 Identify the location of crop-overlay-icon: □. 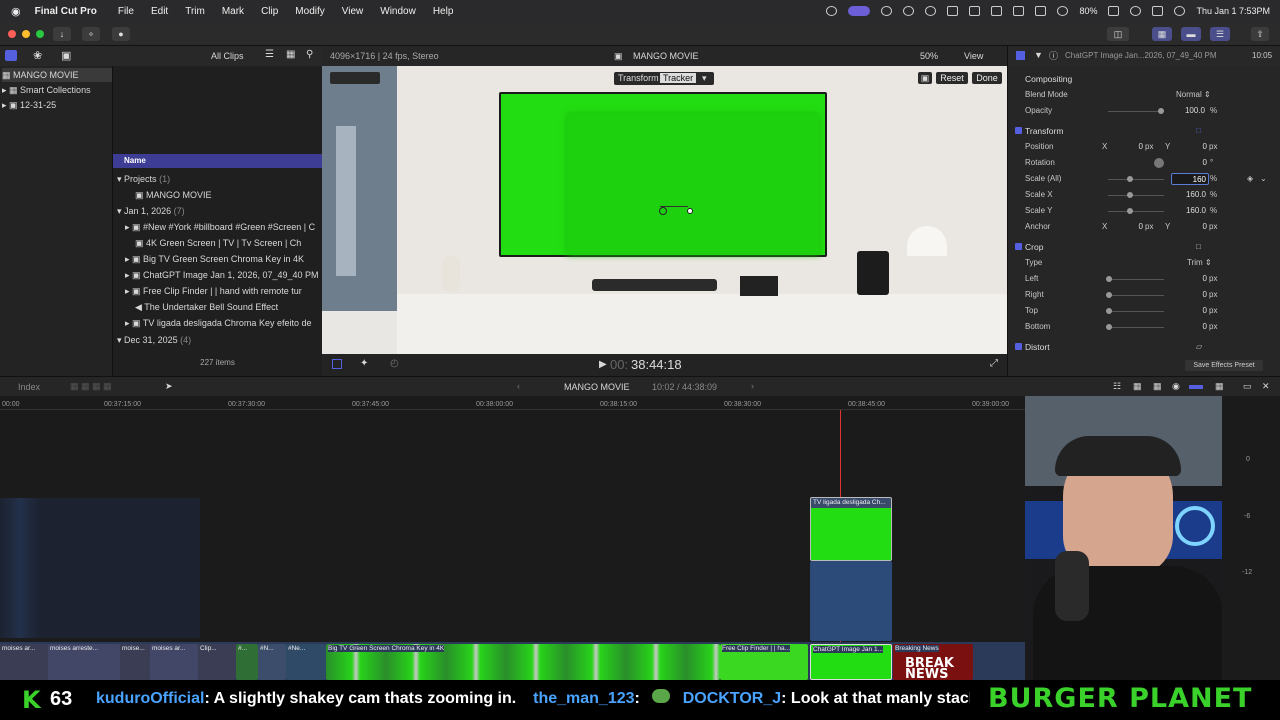
(1198, 247).